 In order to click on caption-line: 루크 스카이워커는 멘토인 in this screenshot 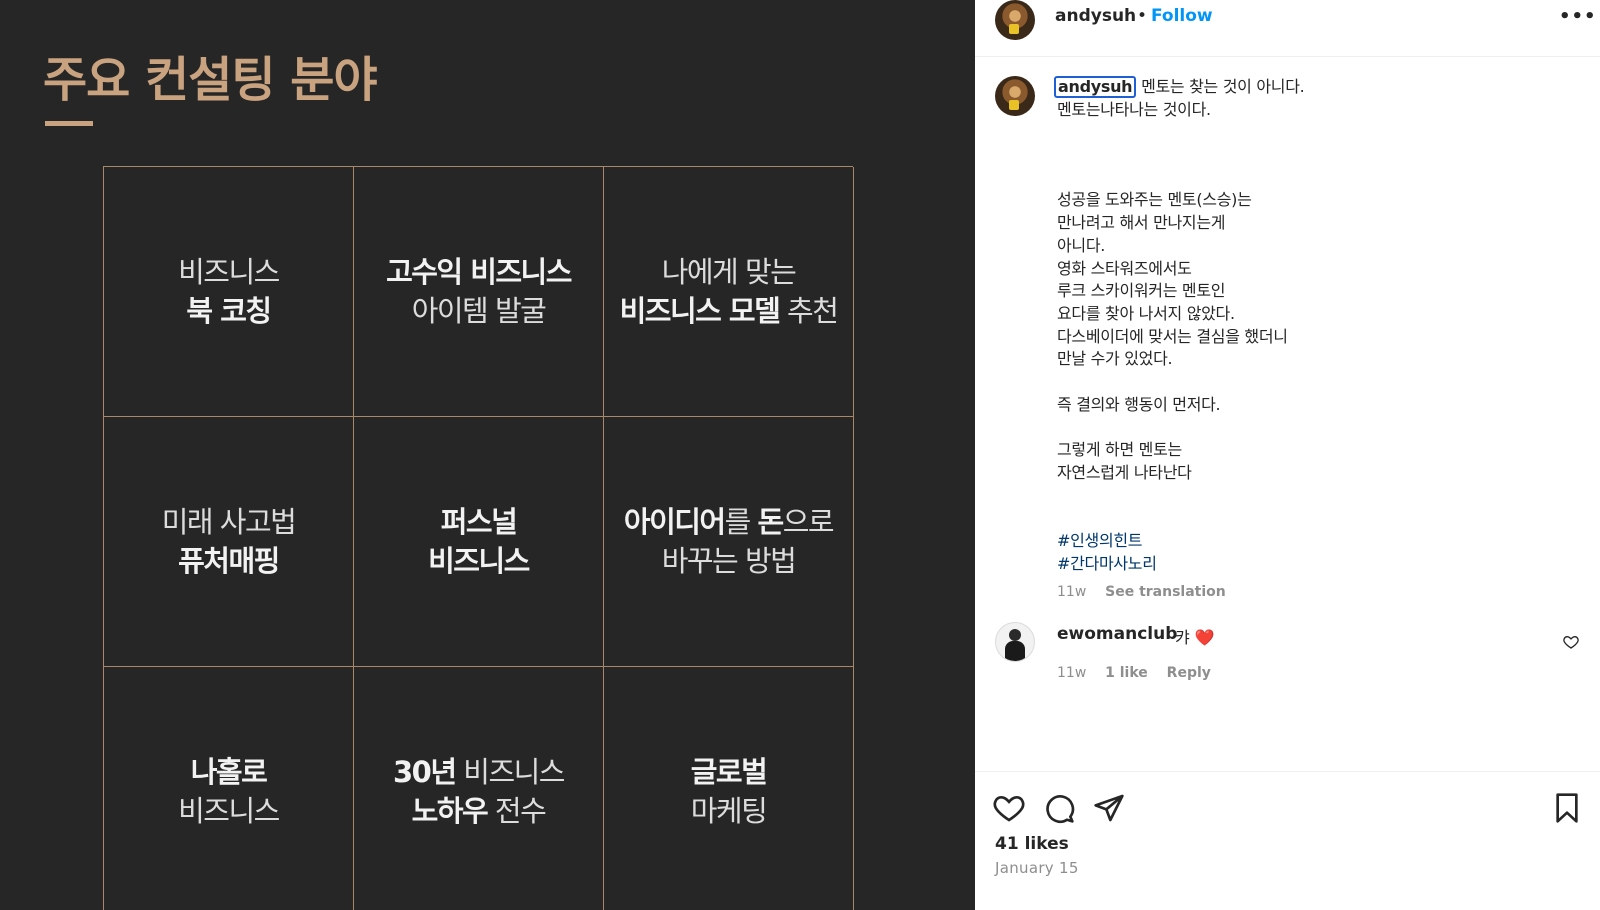, I will do `click(1141, 291)`.